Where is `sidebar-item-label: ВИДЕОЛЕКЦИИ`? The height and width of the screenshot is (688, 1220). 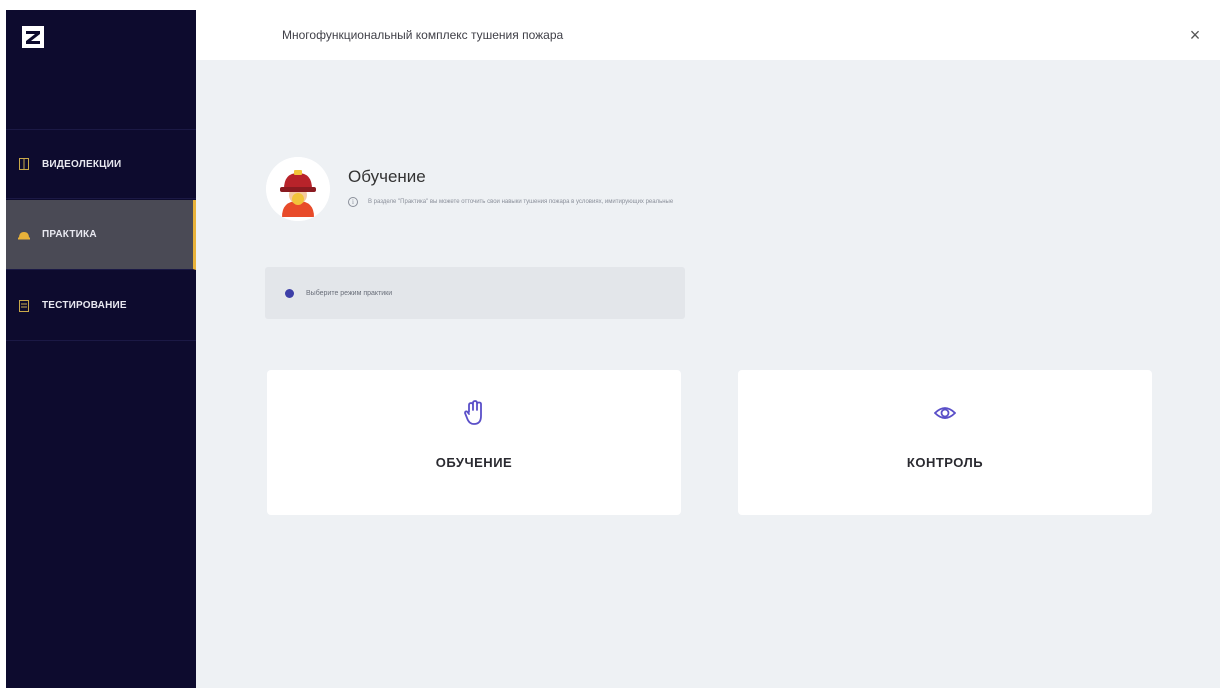 sidebar-item-label: ВИДЕОЛЕКЦИИ is located at coordinates (82, 164).